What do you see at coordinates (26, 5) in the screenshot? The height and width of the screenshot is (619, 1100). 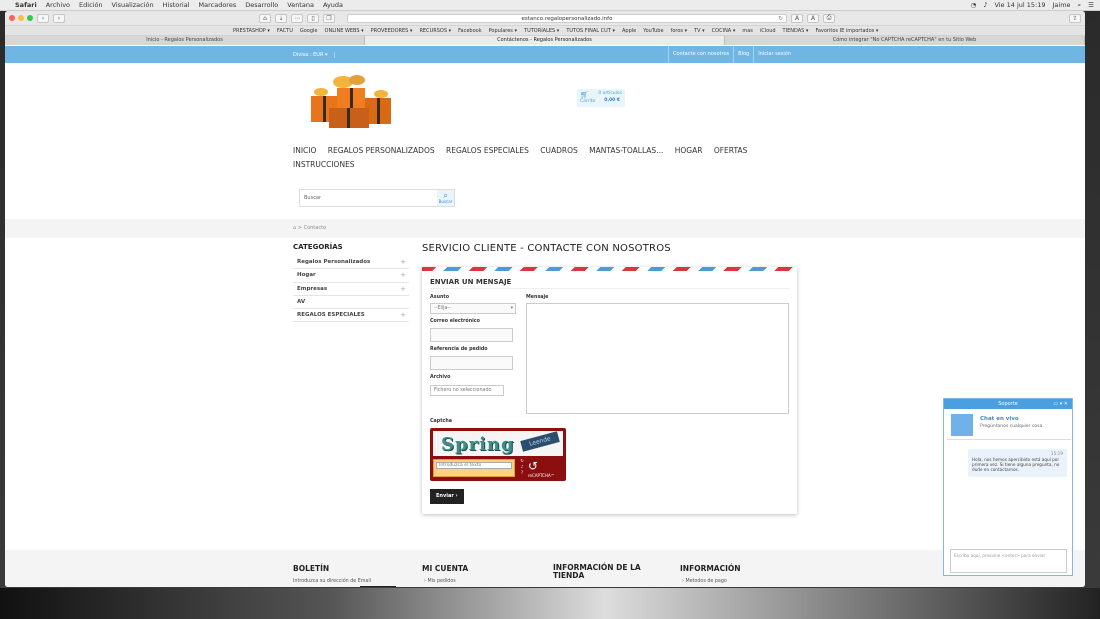 I see `menu-app: Safari` at bounding box center [26, 5].